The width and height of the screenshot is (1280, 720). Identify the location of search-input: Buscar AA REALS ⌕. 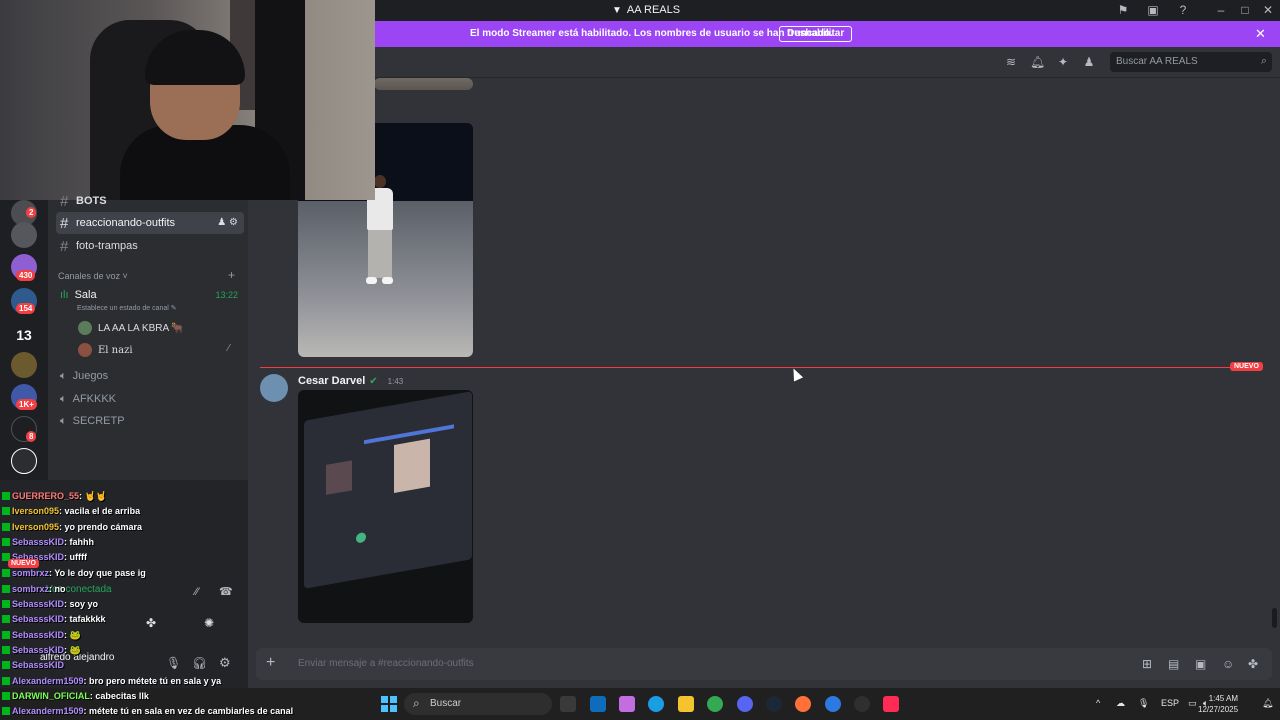
(1191, 62).